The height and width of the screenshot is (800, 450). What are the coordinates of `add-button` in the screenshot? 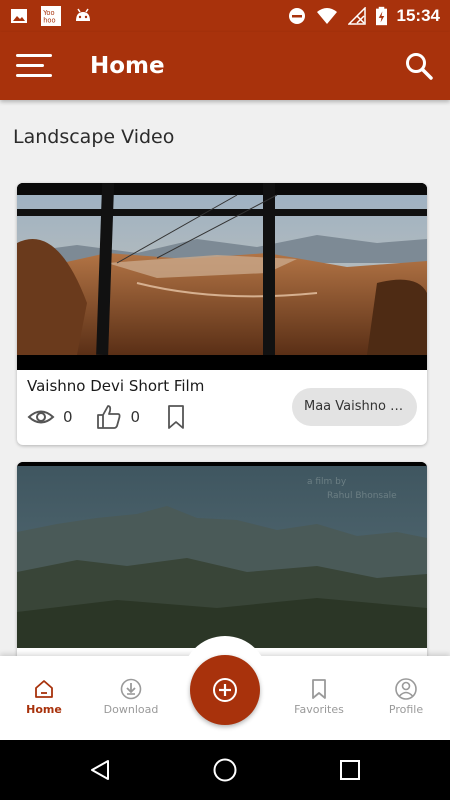 It's located at (225, 690).